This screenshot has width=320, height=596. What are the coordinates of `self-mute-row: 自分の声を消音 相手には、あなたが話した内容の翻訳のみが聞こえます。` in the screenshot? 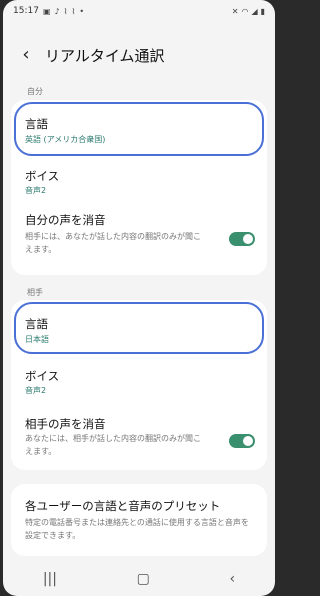 It's located at (139, 238).